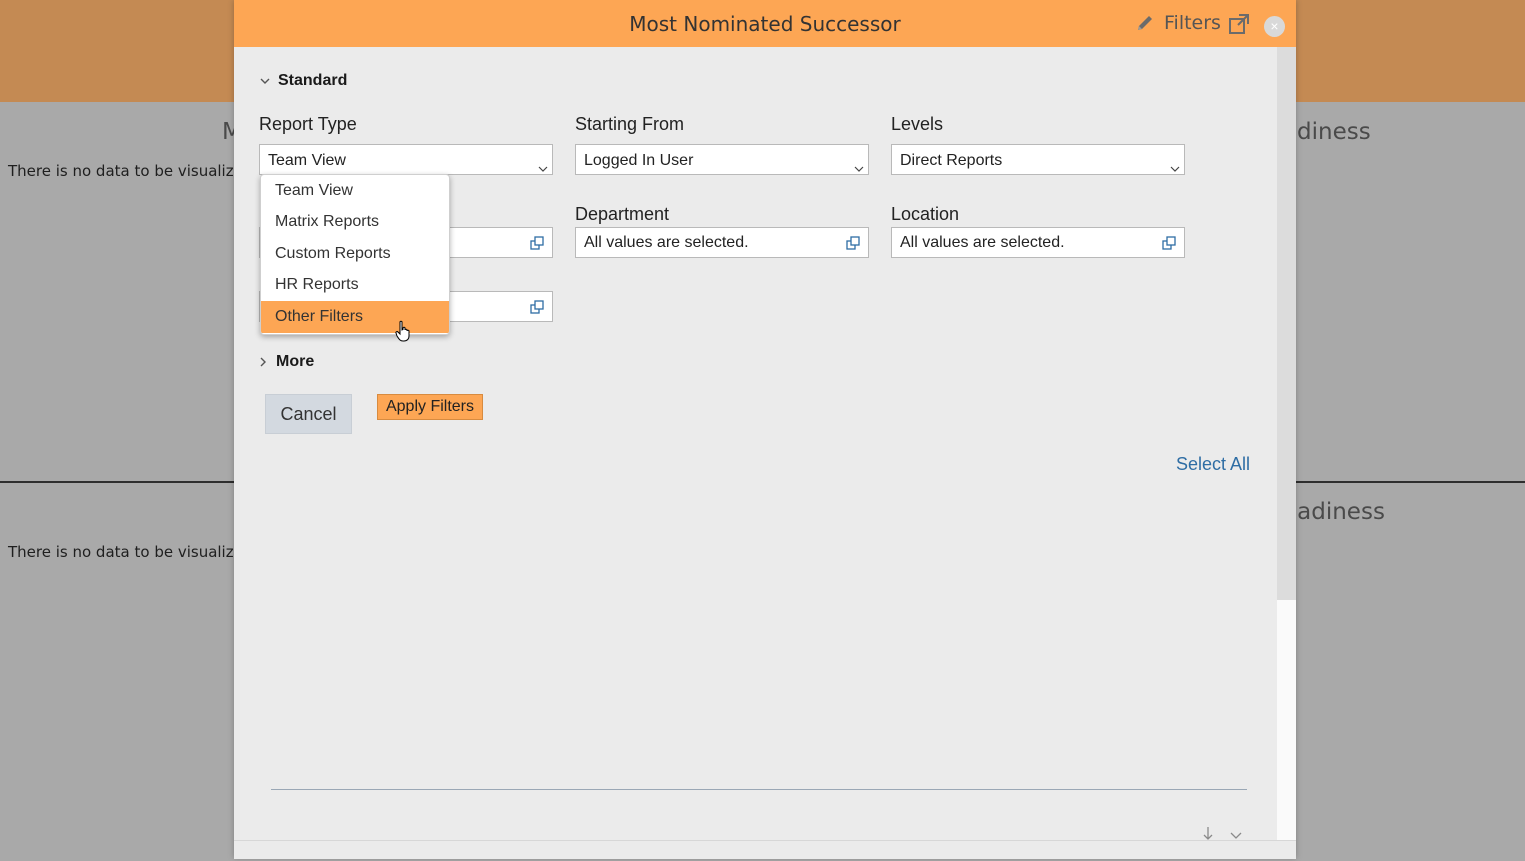 The height and width of the screenshot is (861, 1525). What do you see at coordinates (1213, 464) in the screenshot?
I see `select-all-link: Select All` at bounding box center [1213, 464].